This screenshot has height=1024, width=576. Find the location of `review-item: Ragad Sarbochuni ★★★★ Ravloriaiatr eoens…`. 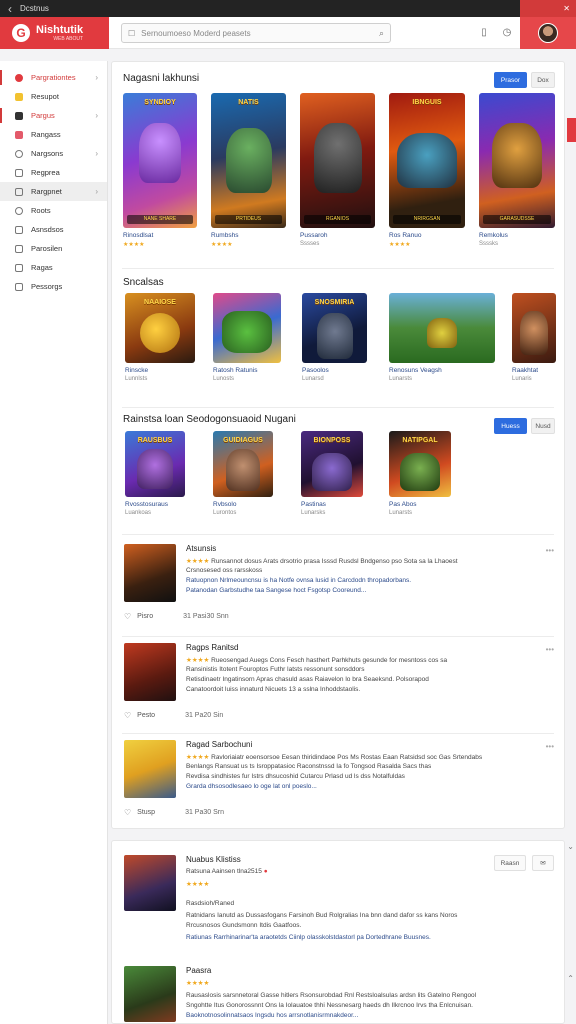

review-item: Ragad Sarbochuni ★★★★ Ravloriaiatr eoens… is located at coordinates (340, 784).